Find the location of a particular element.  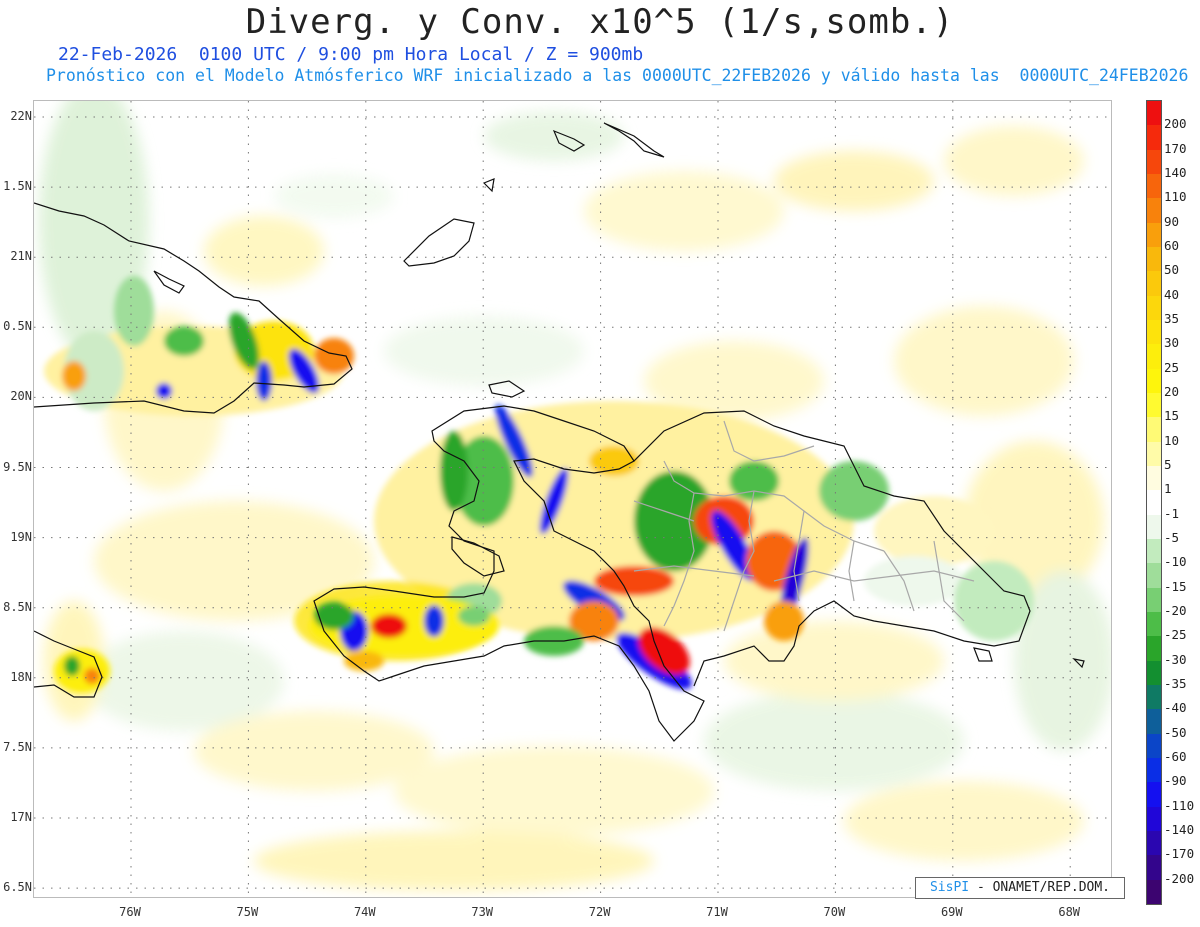

colorbar-label: 50 is located at coordinates (1172, 270).